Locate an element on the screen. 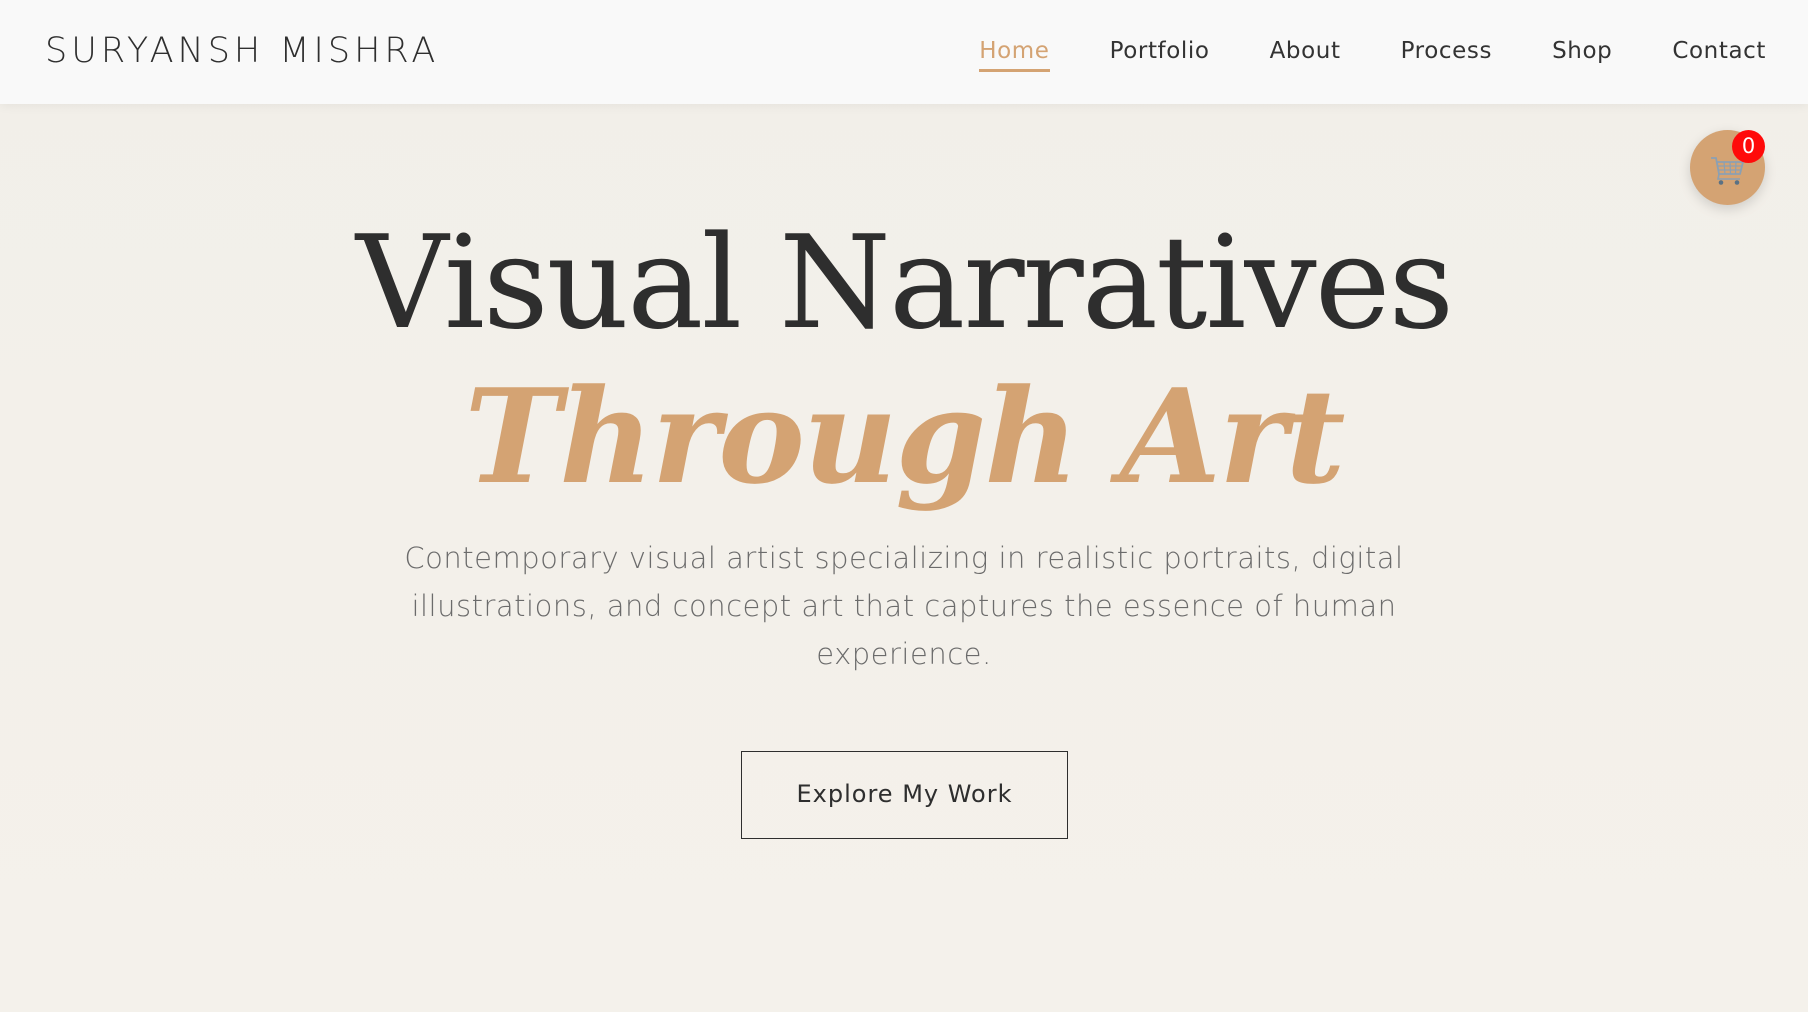  cart-count-badge: 0 is located at coordinates (1748, 146).